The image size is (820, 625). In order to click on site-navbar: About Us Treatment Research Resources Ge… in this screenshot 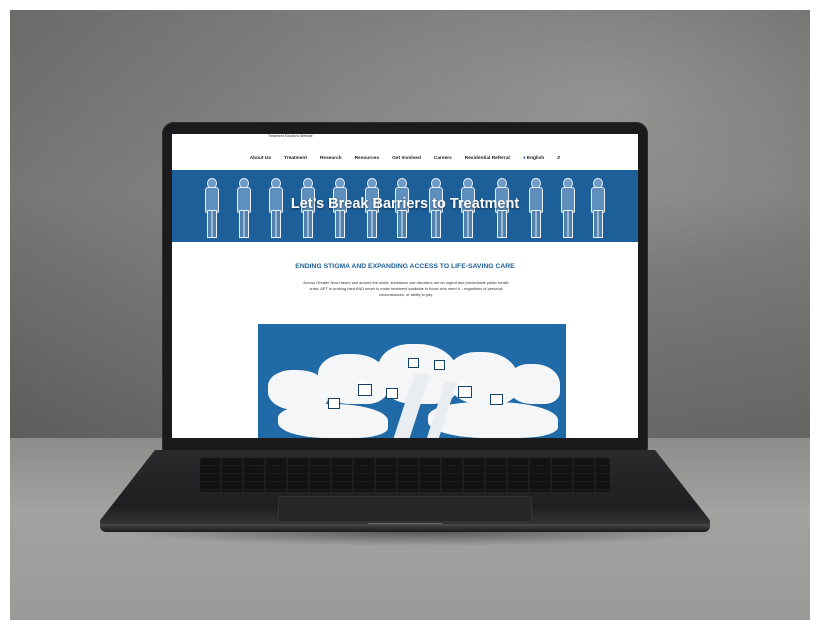, I will do `click(405, 158)`.